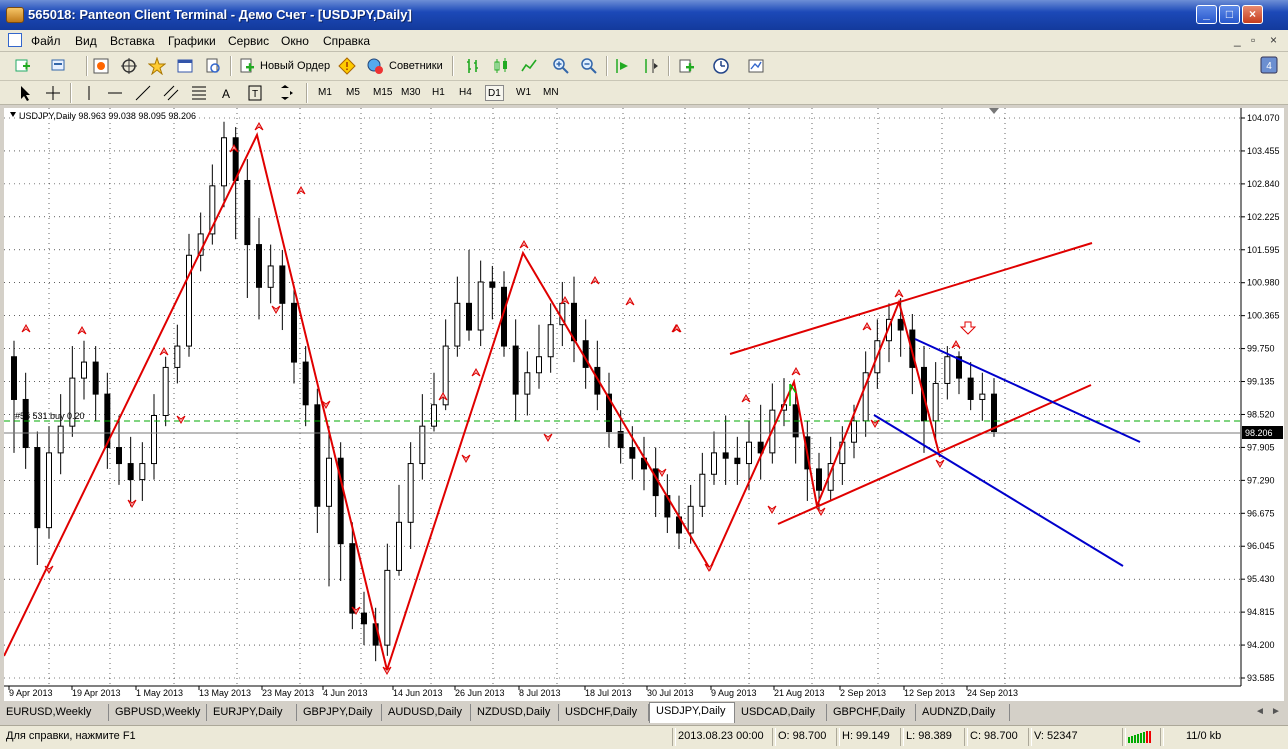 Image resolution: width=1288 pixels, height=749 pixels. Describe the element at coordinates (101, 66) in the screenshot. I see `market-watch-icon` at that location.